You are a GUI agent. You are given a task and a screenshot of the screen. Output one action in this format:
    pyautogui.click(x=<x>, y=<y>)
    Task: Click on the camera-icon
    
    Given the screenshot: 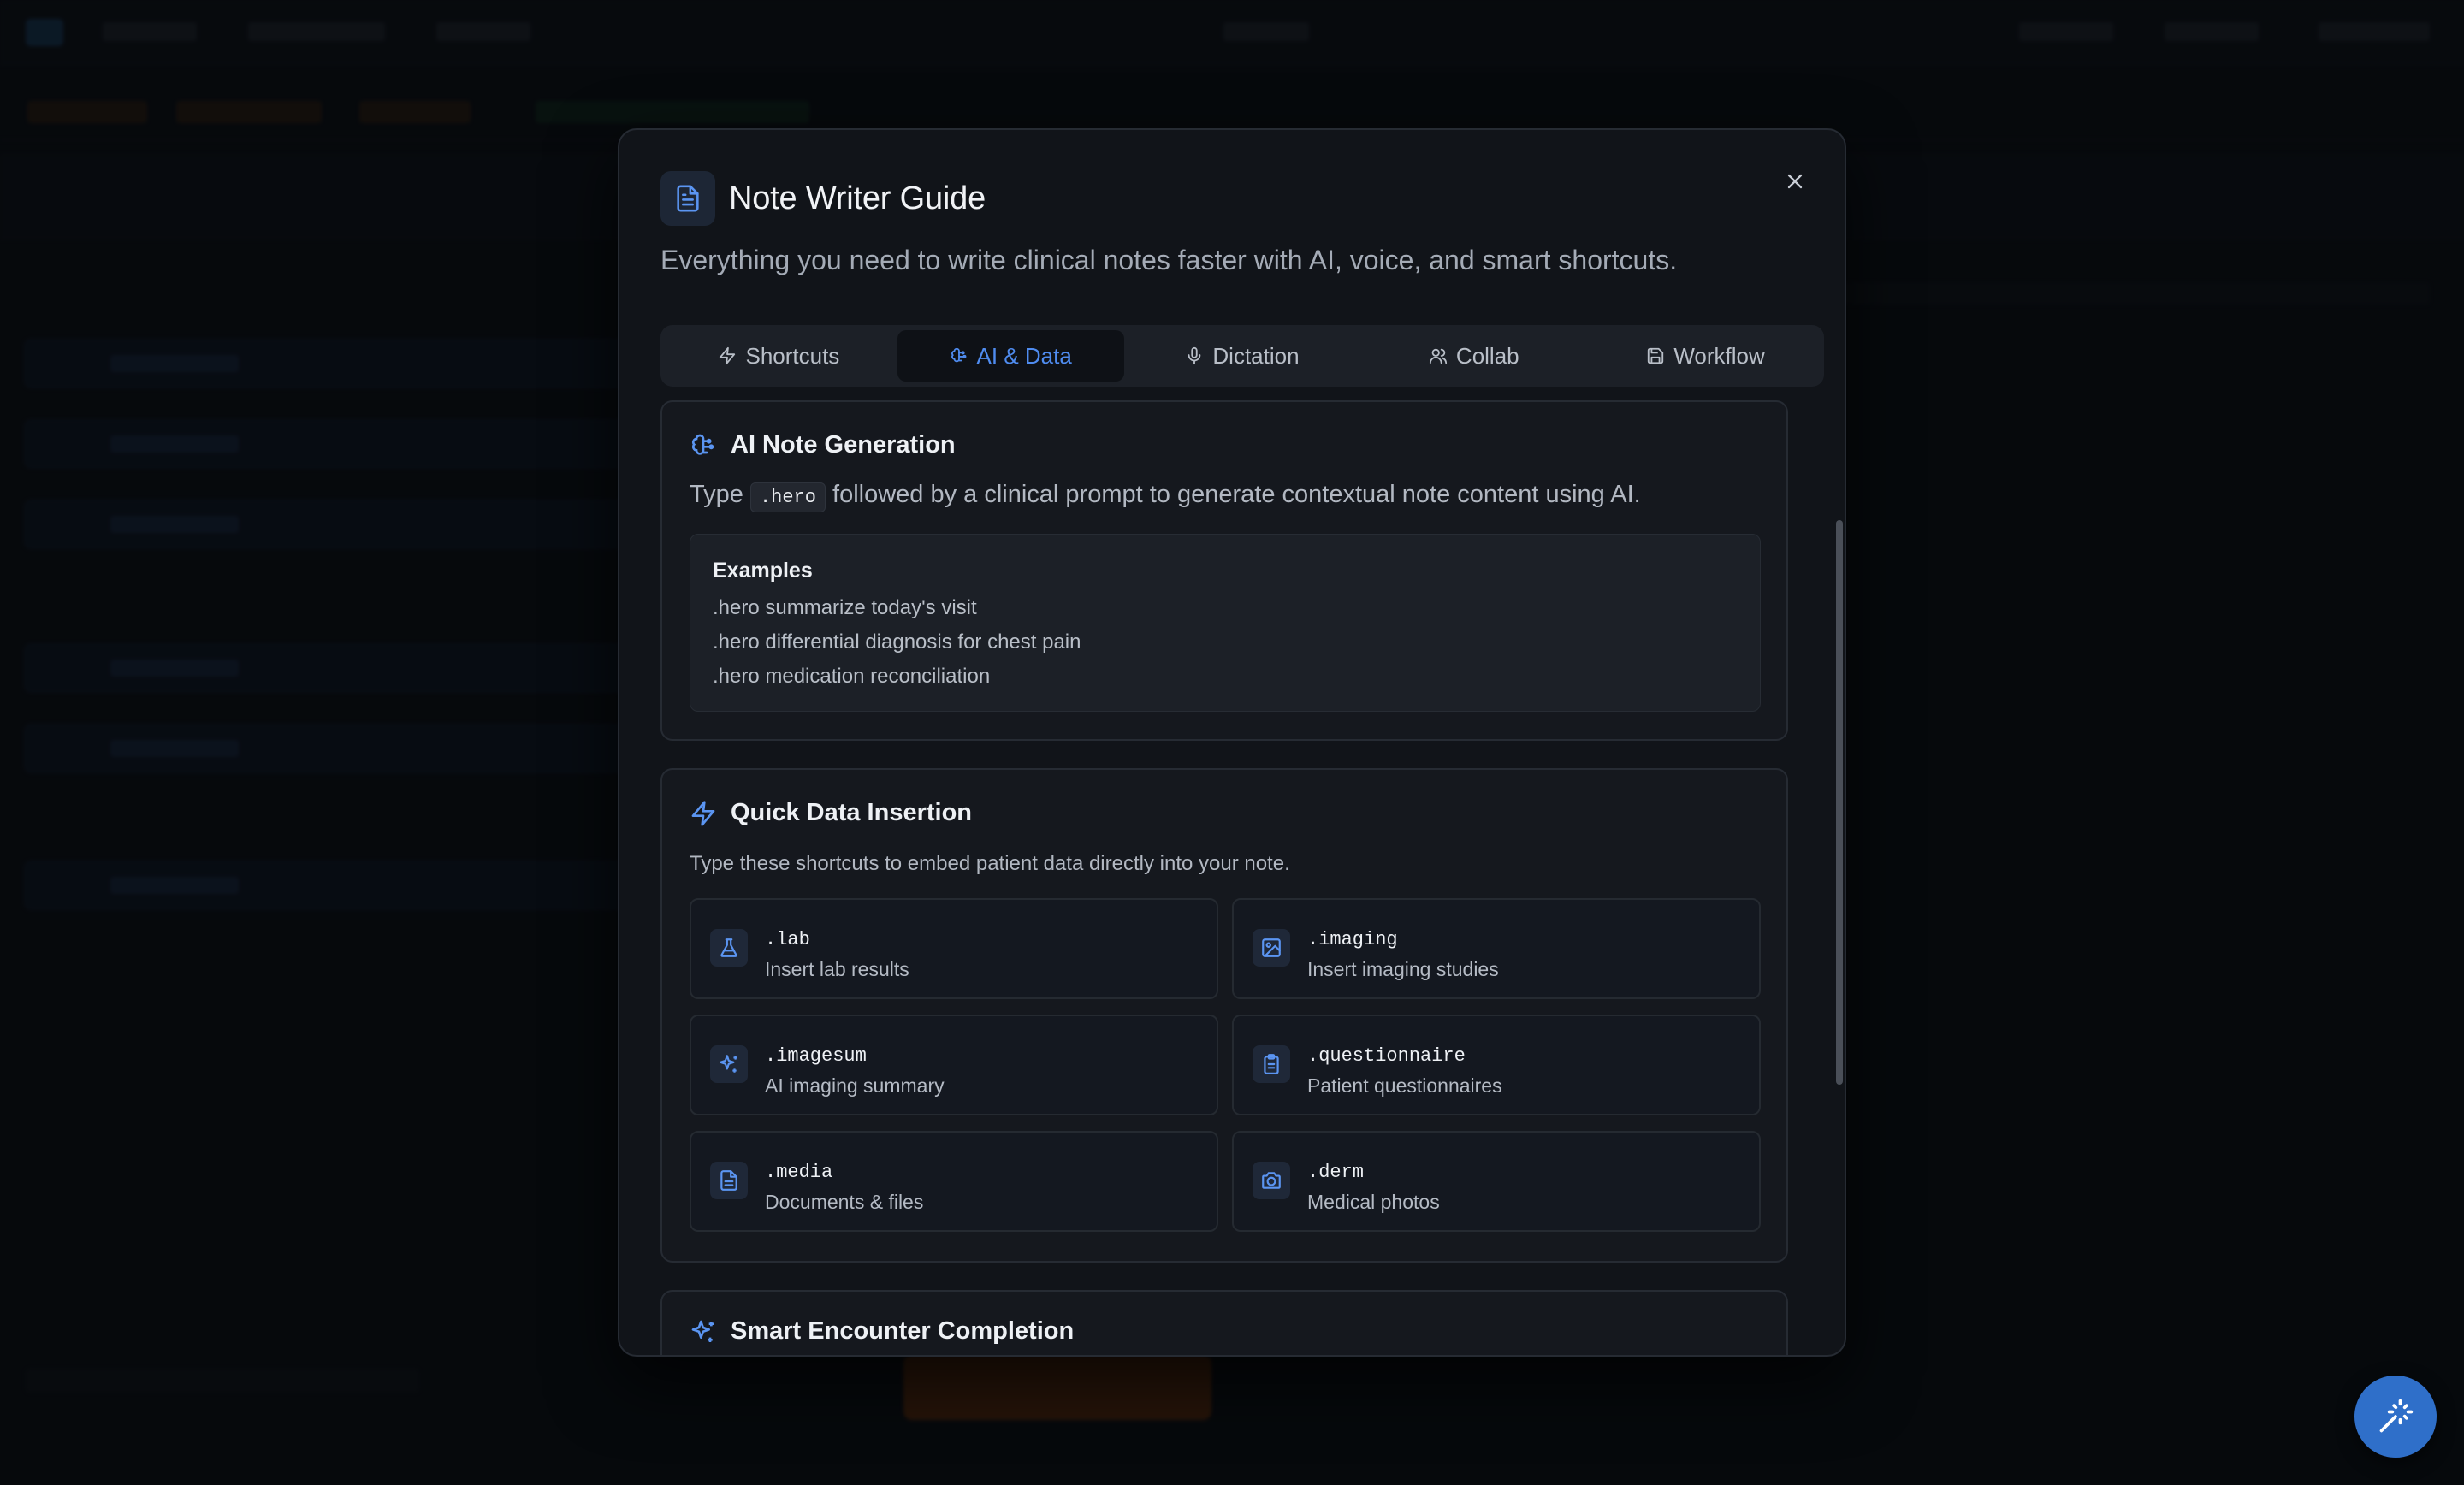 What is the action you would take?
    pyautogui.click(x=1271, y=1180)
    